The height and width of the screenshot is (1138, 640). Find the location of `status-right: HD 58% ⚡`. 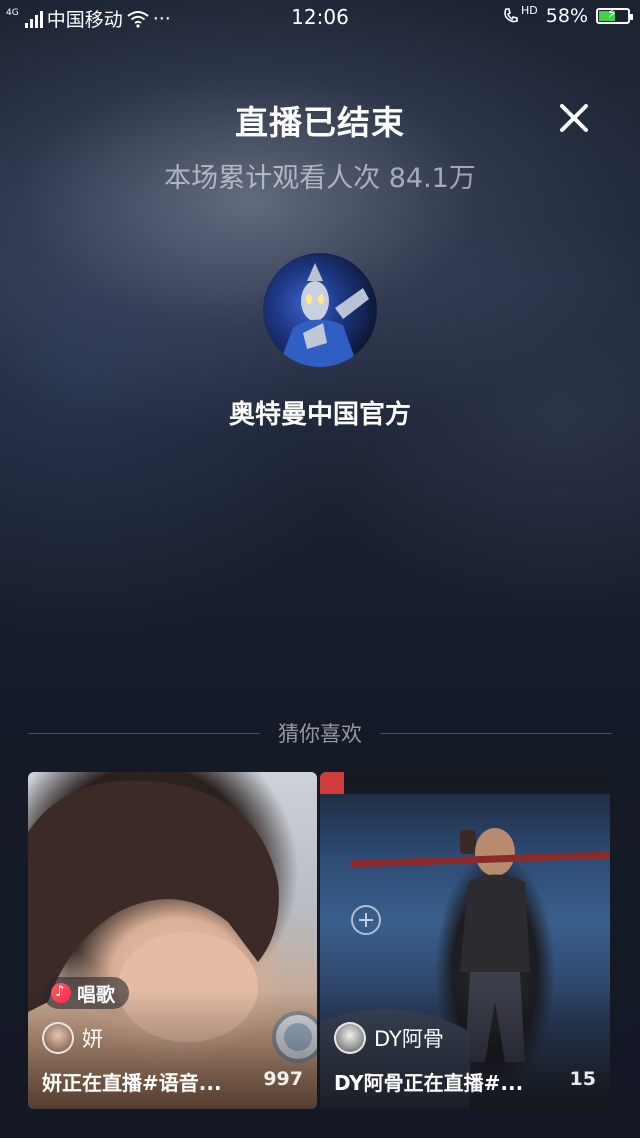

status-right: HD 58% ⚡ is located at coordinates (567, 15).